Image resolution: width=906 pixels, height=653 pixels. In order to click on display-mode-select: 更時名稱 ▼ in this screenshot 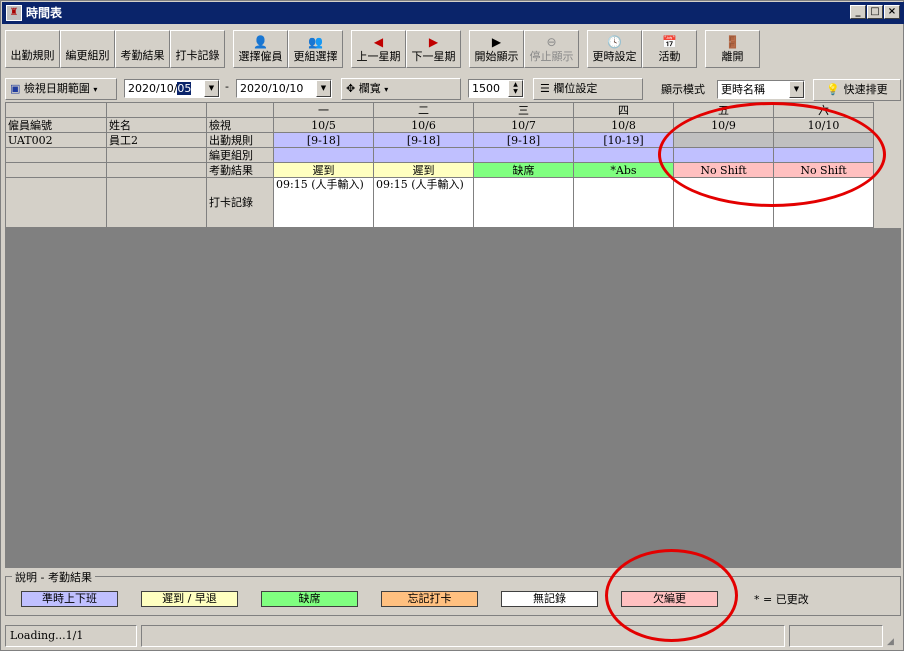, I will do `click(761, 89)`.